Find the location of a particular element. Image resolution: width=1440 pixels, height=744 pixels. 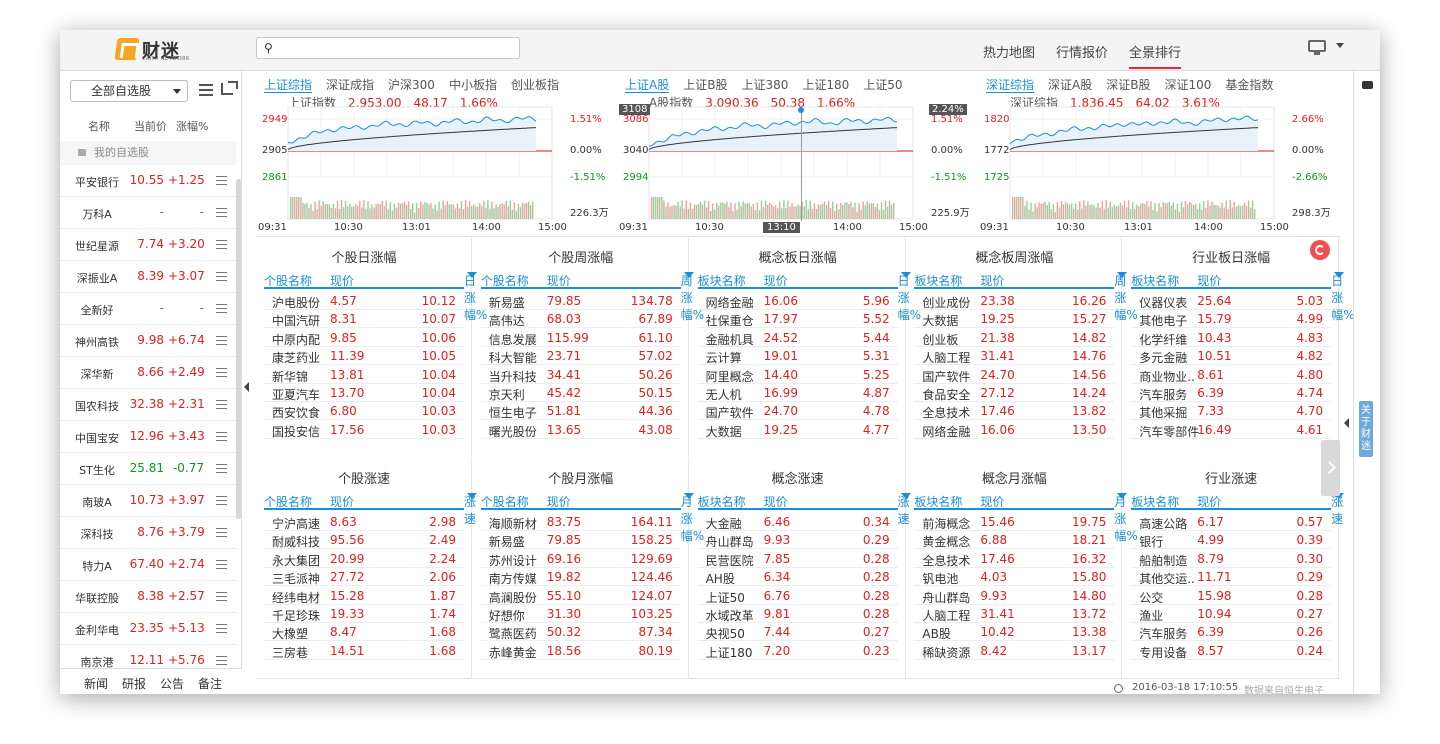

board-row: 京天利 45.42 50.15 is located at coordinates (580, 393).